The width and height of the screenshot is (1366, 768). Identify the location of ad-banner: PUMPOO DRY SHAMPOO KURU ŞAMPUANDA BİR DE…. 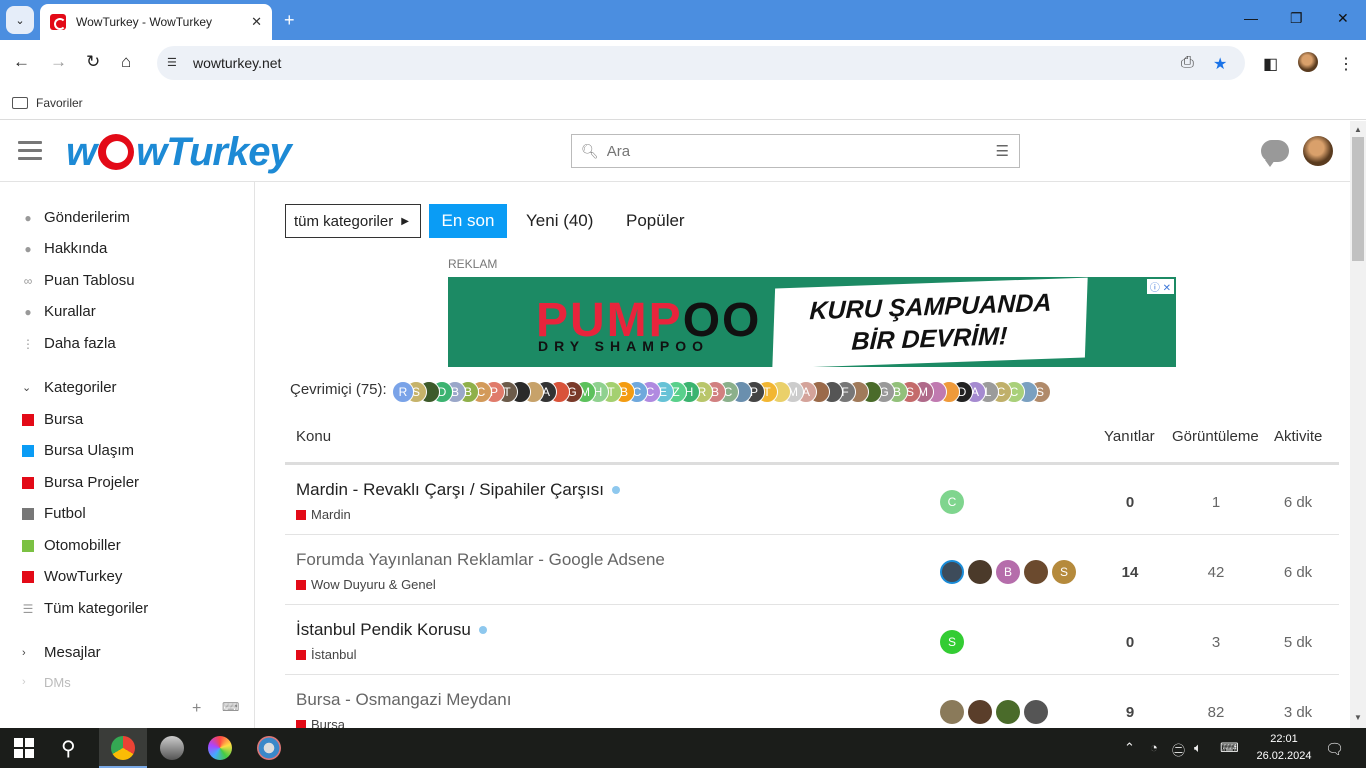
(812, 322).